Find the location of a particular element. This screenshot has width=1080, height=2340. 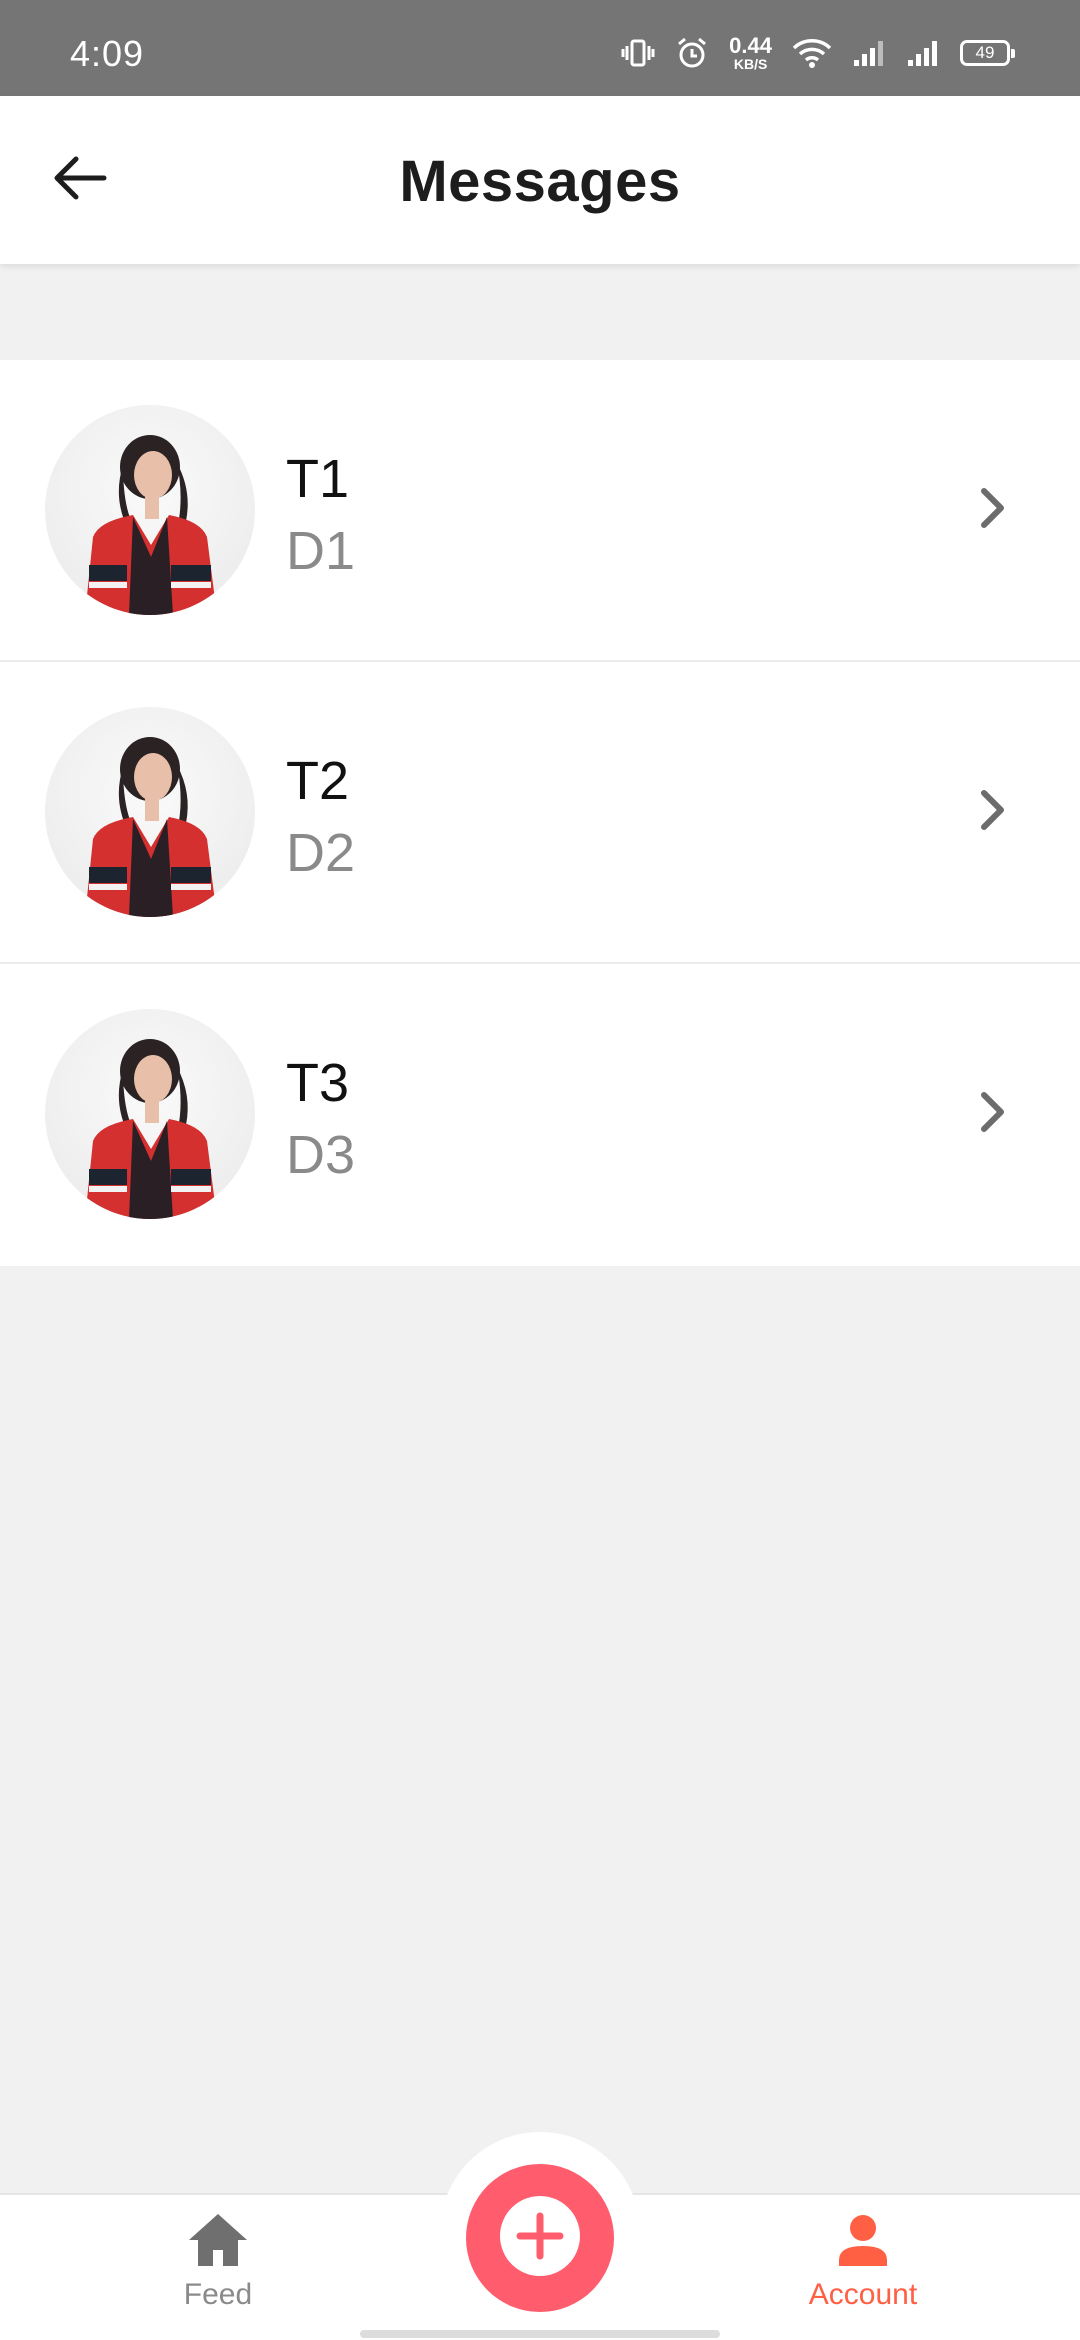

person-icon is located at coordinates (863, 2240).